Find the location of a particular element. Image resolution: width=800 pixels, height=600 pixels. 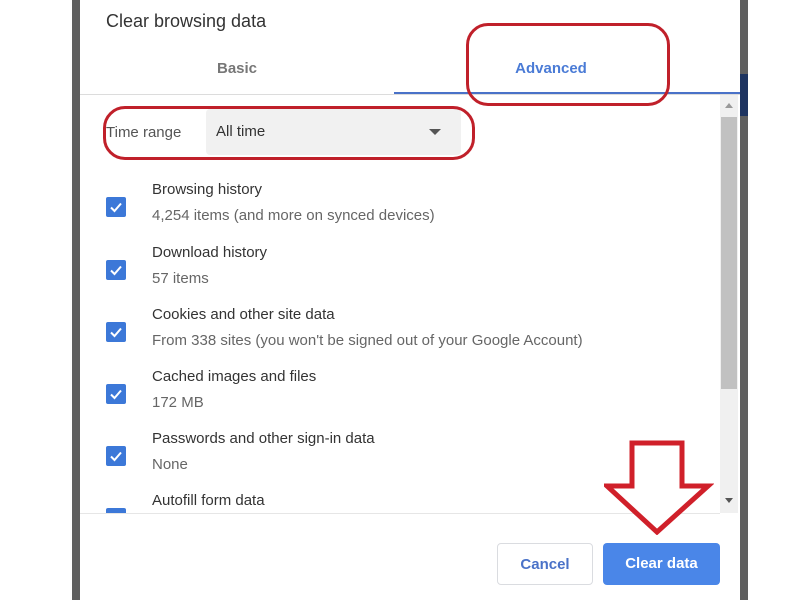

scrollbar-thumb is located at coordinates (729, 253).